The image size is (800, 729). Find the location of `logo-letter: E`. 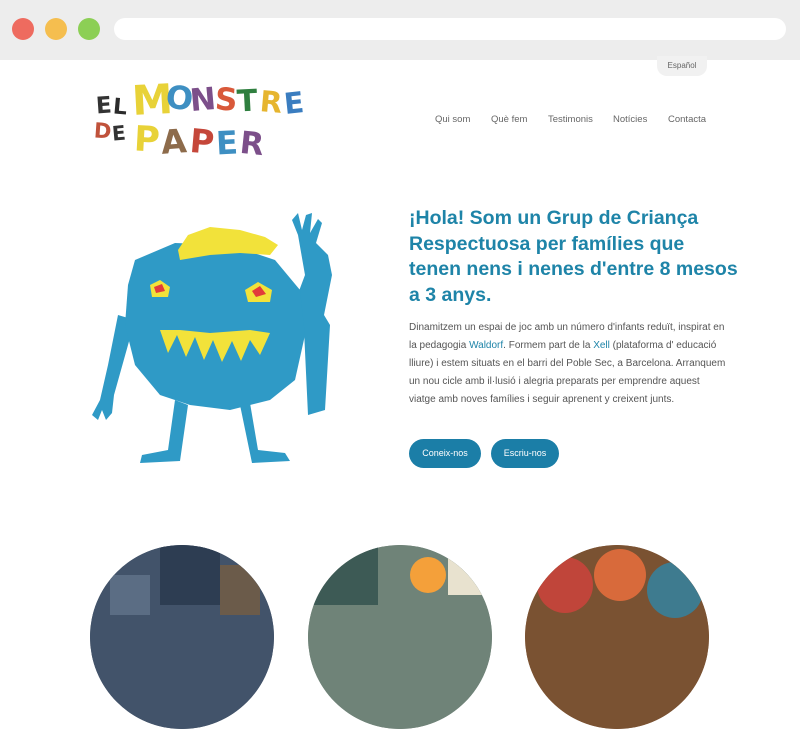

logo-letter: E is located at coordinates (227, 143).